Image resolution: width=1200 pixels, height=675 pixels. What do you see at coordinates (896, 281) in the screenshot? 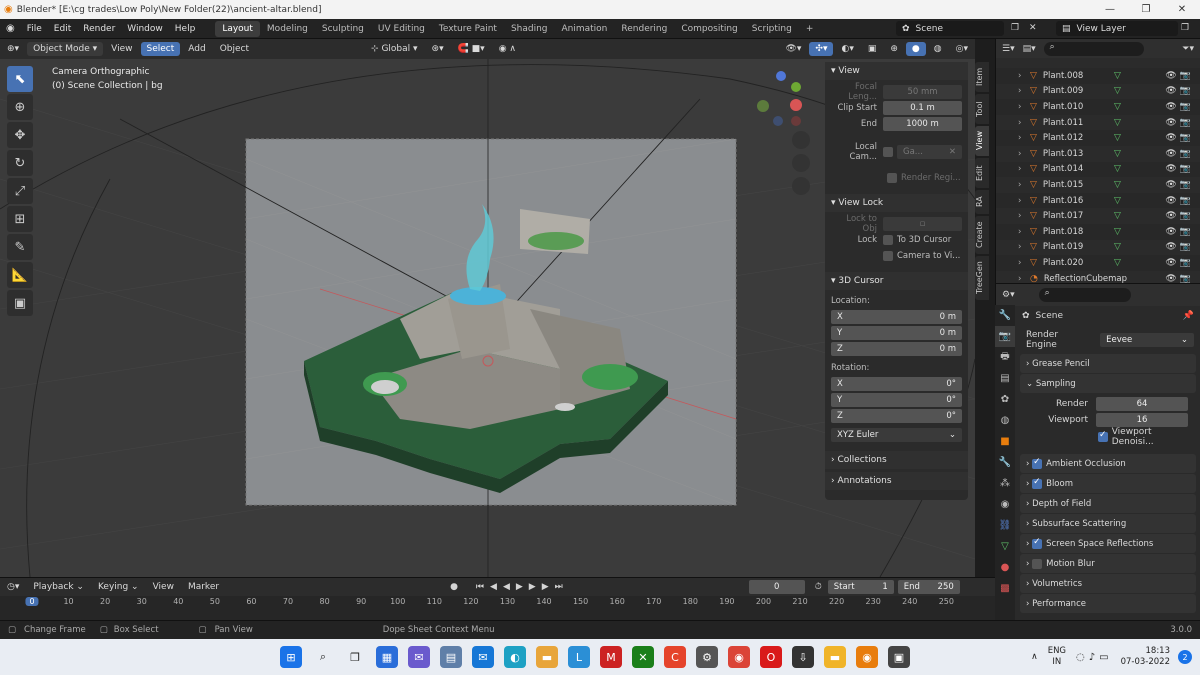
I see `3d-cursor-header: ▾ 3D Cursor` at bounding box center [896, 281].